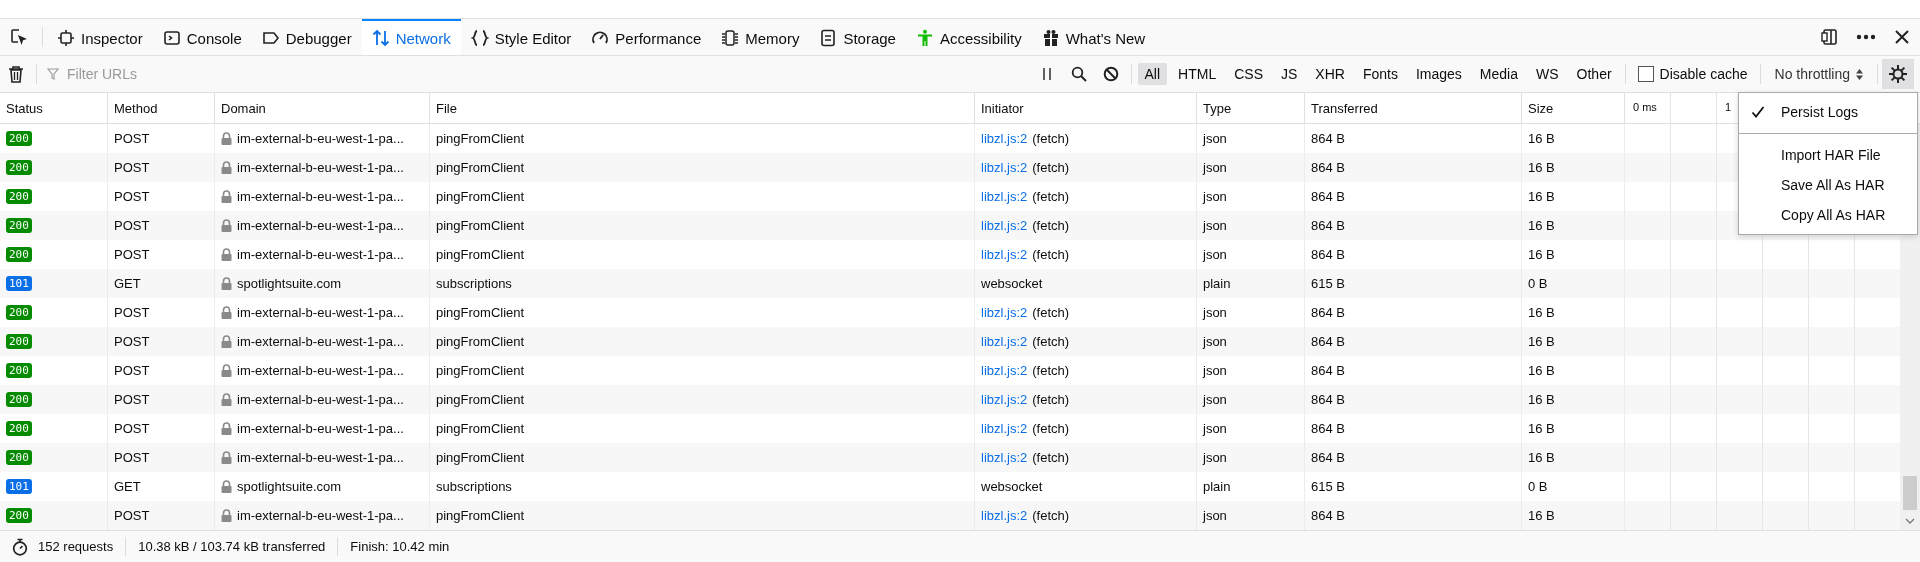 This screenshot has width=1920, height=562. I want to click on filter-input: Filter URLs, so click(548, 74).